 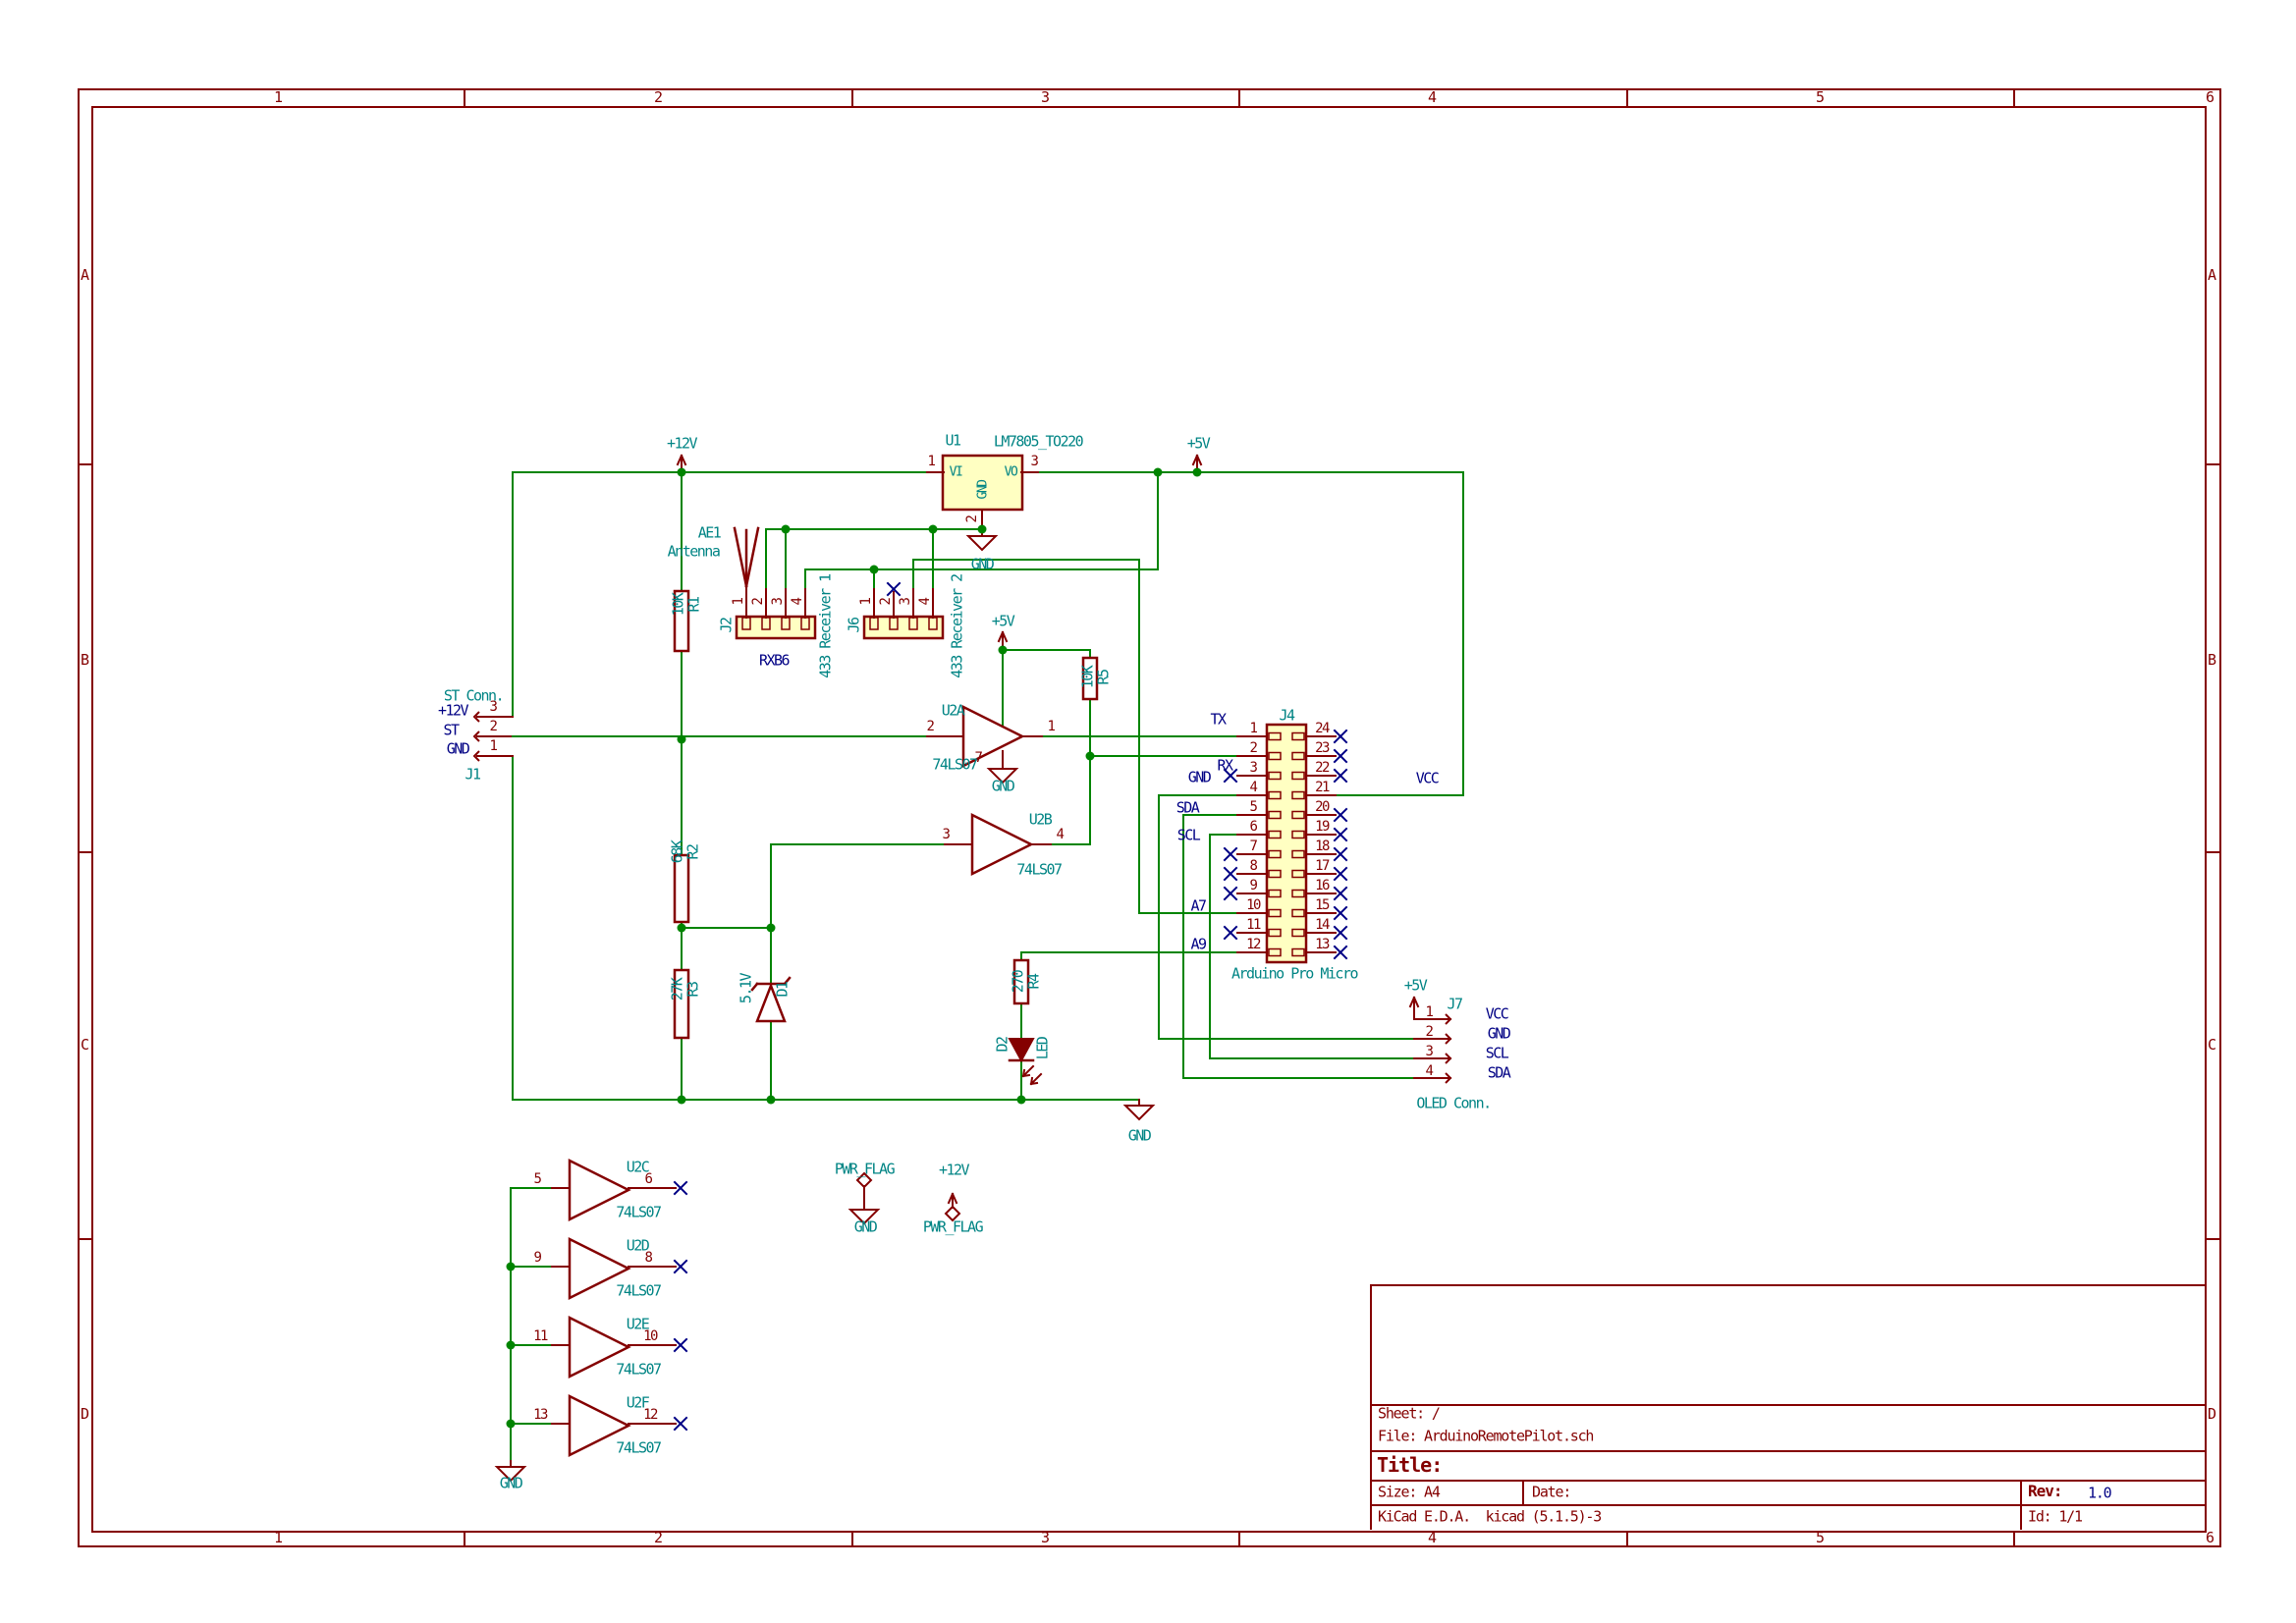 I want to click on field-label-lm7805to220: LM7805_TO220, so click(x=1039, y=442).